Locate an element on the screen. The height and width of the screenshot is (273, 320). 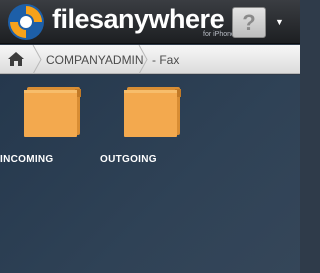
folder-outgoing: OUTGOING is located at coordinates (145, 125).